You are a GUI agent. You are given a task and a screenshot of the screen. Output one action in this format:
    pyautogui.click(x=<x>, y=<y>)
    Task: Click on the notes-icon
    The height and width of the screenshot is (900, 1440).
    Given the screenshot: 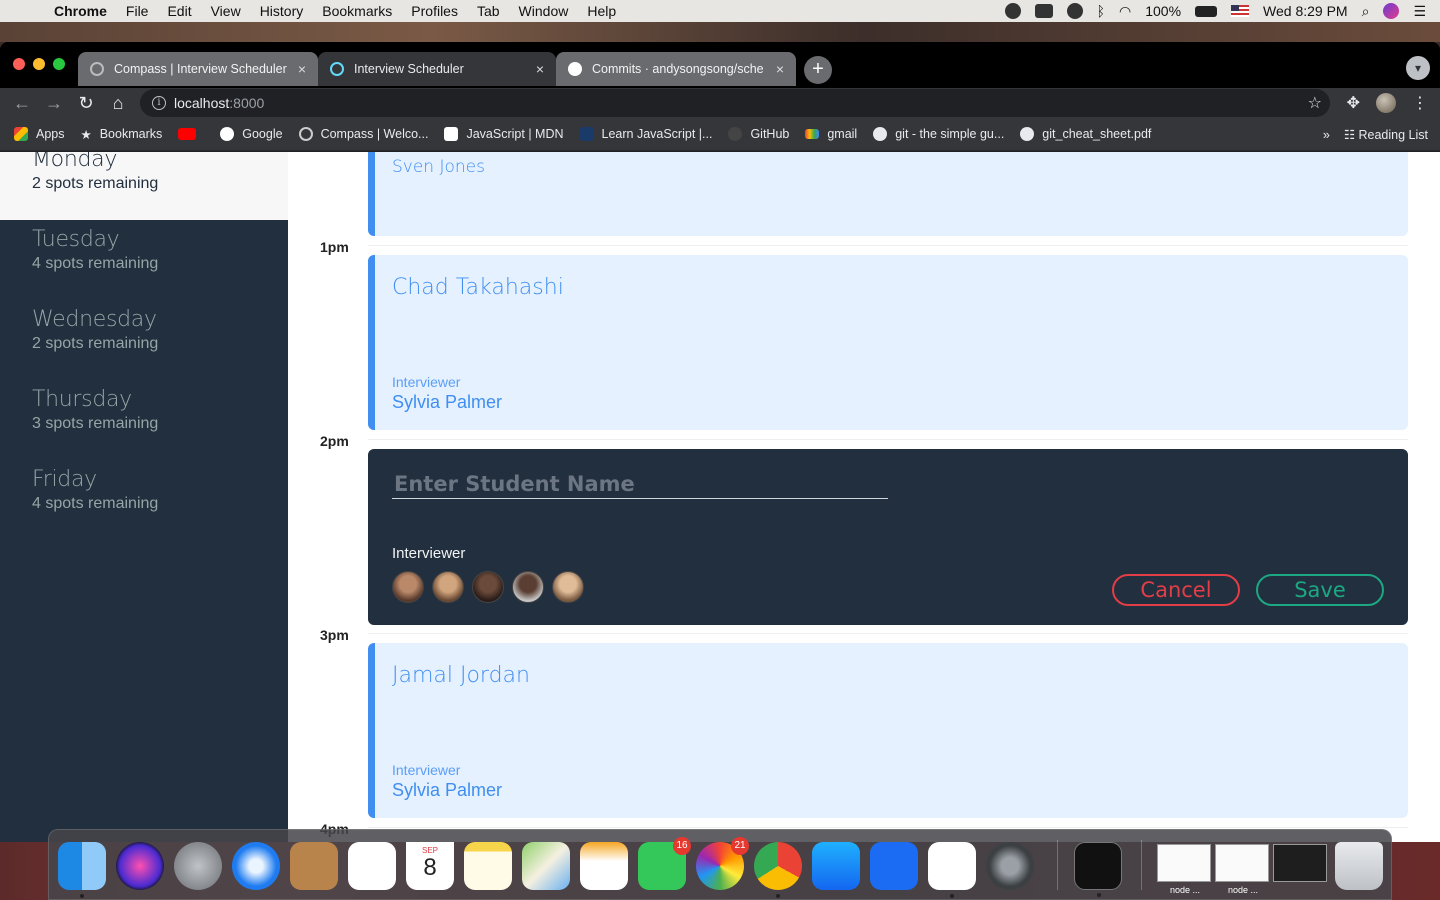 What is the action you would take?
    pyautogui.click(x=488, y=866)
    